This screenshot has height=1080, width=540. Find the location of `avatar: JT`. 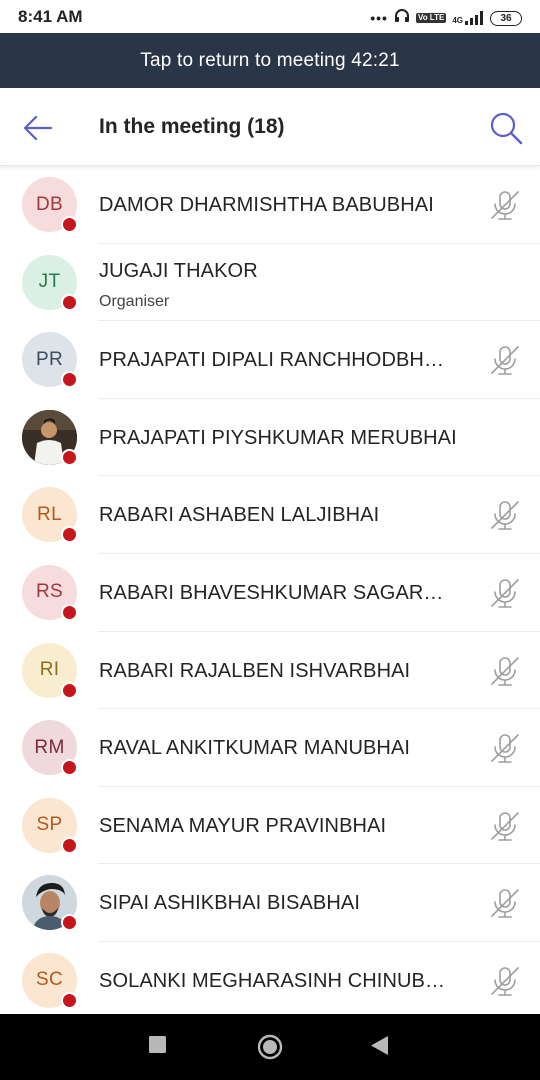

avatar: JT is located at coordinates (50, 282).